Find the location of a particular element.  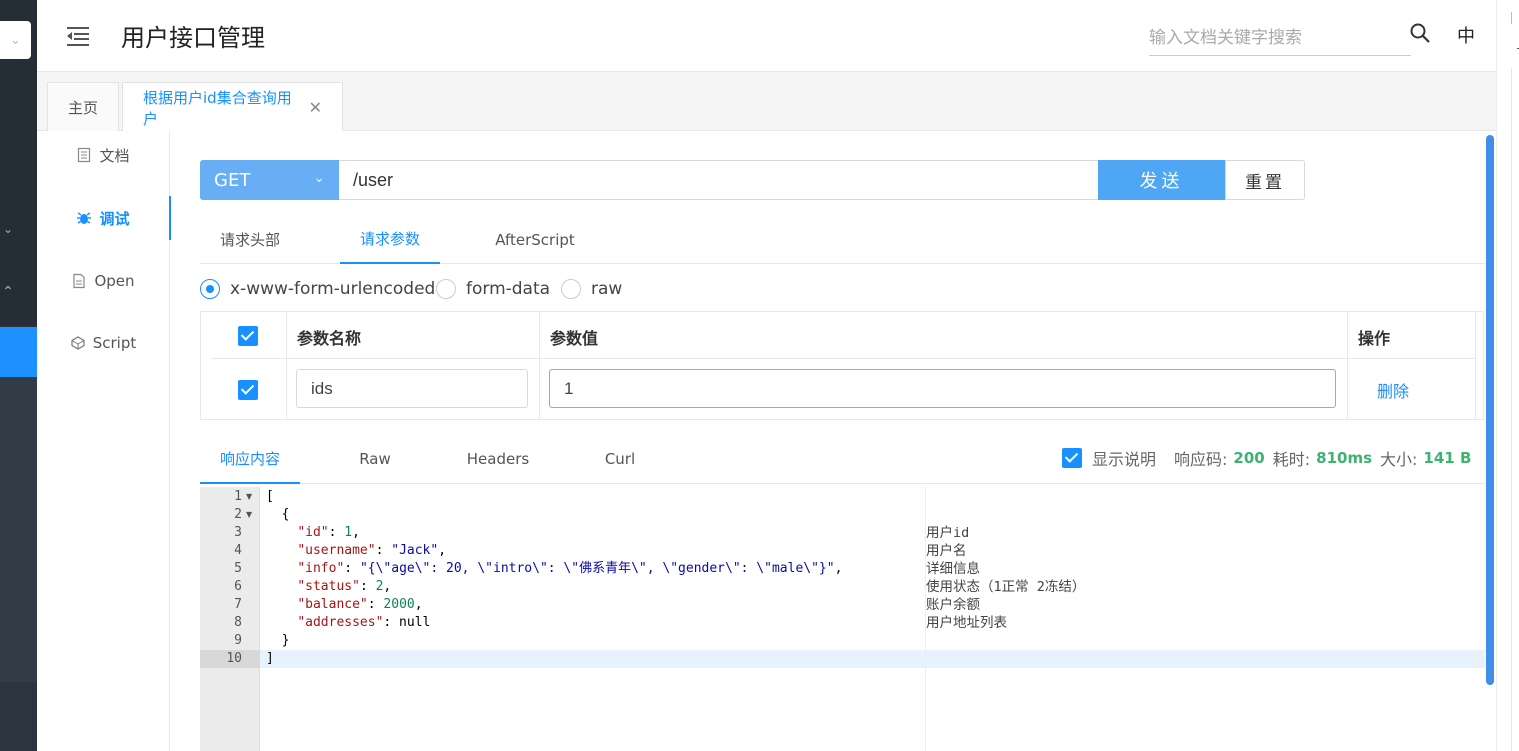

rail-select: ⌄ is located at coordinates (15, 40).